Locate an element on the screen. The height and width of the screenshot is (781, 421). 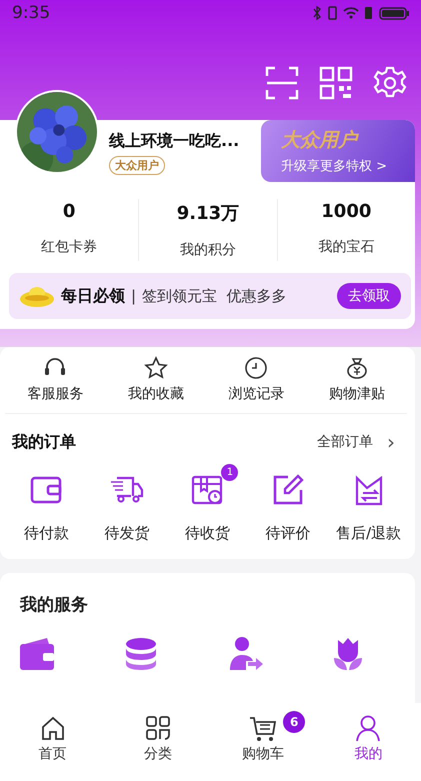
bluetooth-icon is located at coordinates (317, 13).